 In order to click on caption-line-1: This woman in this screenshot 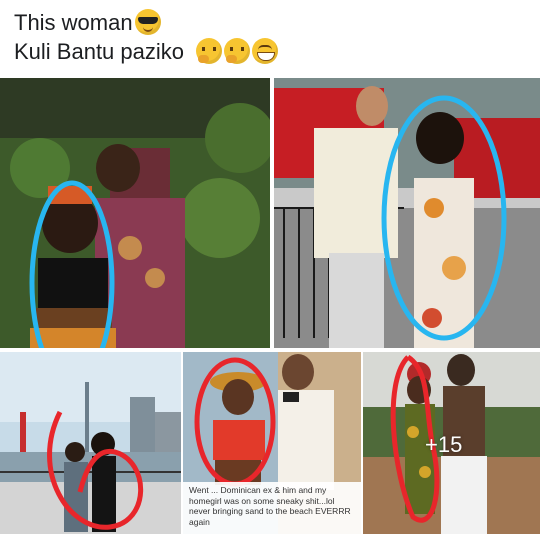, I will do `click(146, 22)`.